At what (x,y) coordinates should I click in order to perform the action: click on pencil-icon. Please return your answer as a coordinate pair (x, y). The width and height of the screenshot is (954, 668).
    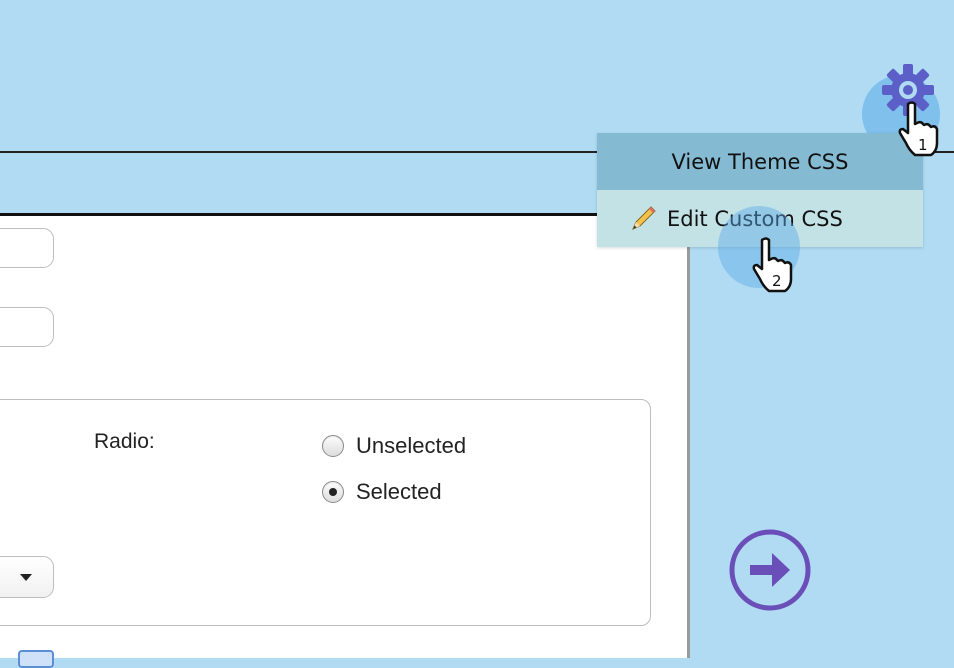
    Looking at the image, I should click on (644, 217).